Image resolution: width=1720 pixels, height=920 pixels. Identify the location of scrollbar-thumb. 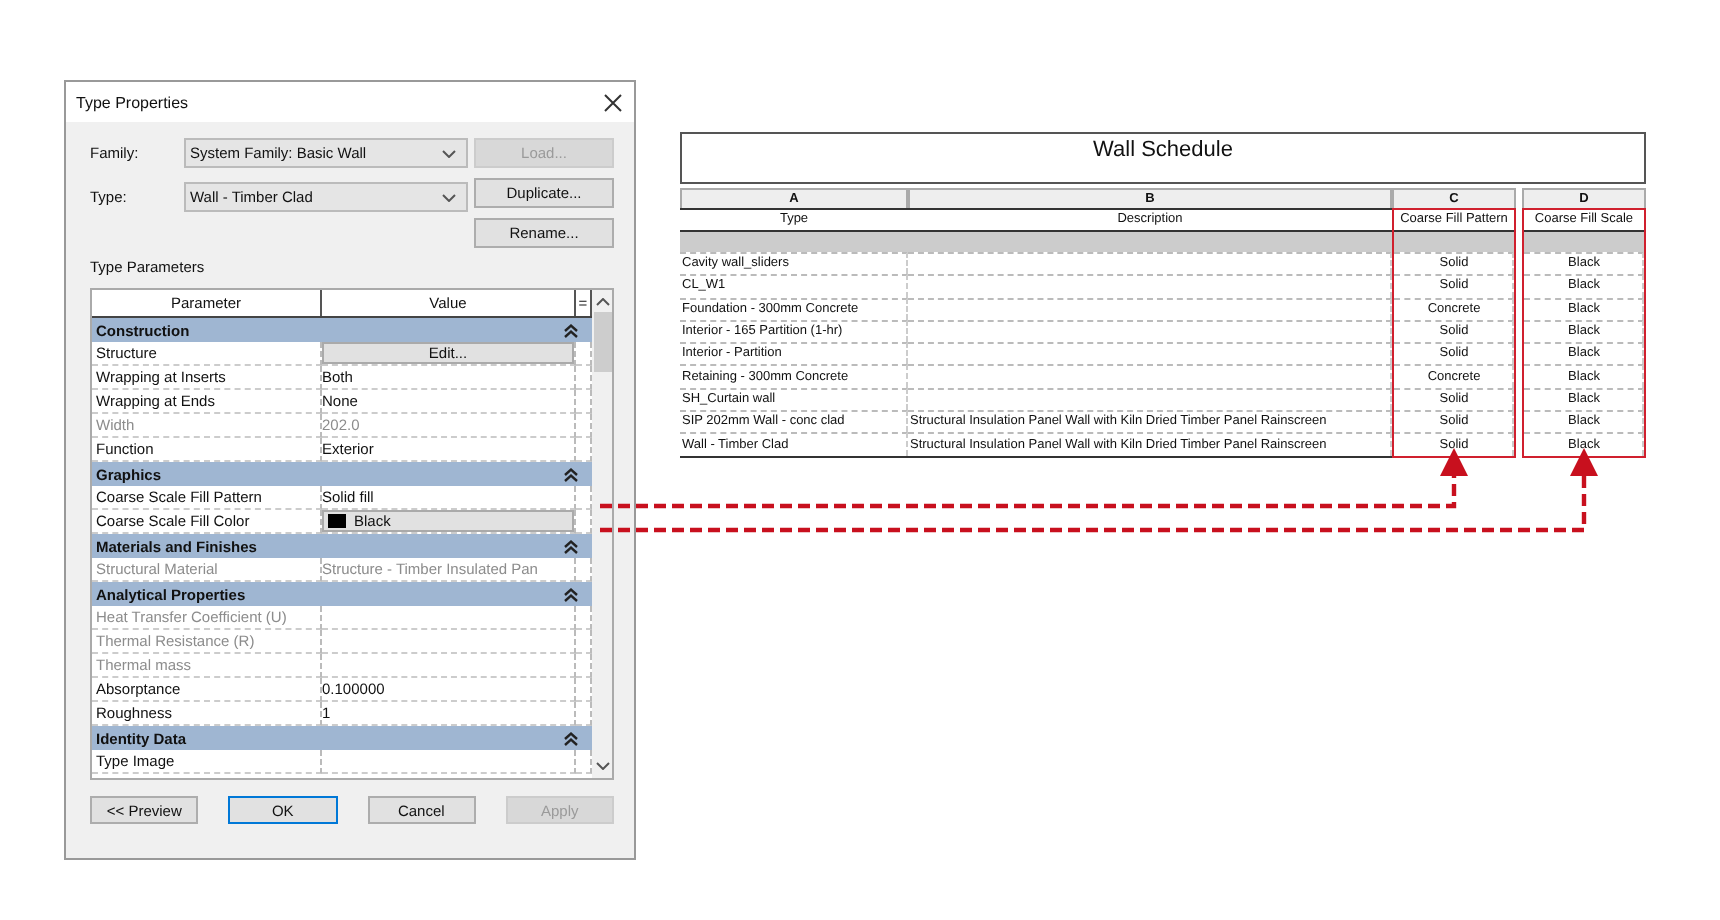
(602, 342).